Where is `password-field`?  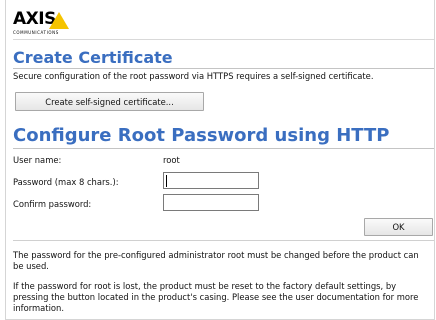
password-field is located at coordinates (211, 180).